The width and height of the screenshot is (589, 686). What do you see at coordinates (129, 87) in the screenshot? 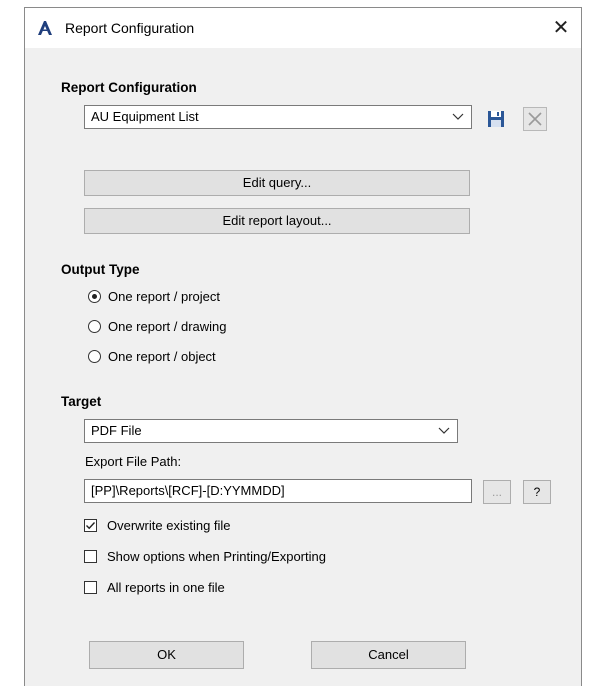
I see `report-configuration-heading: Report Configuration` at bounding box center [129, 87].